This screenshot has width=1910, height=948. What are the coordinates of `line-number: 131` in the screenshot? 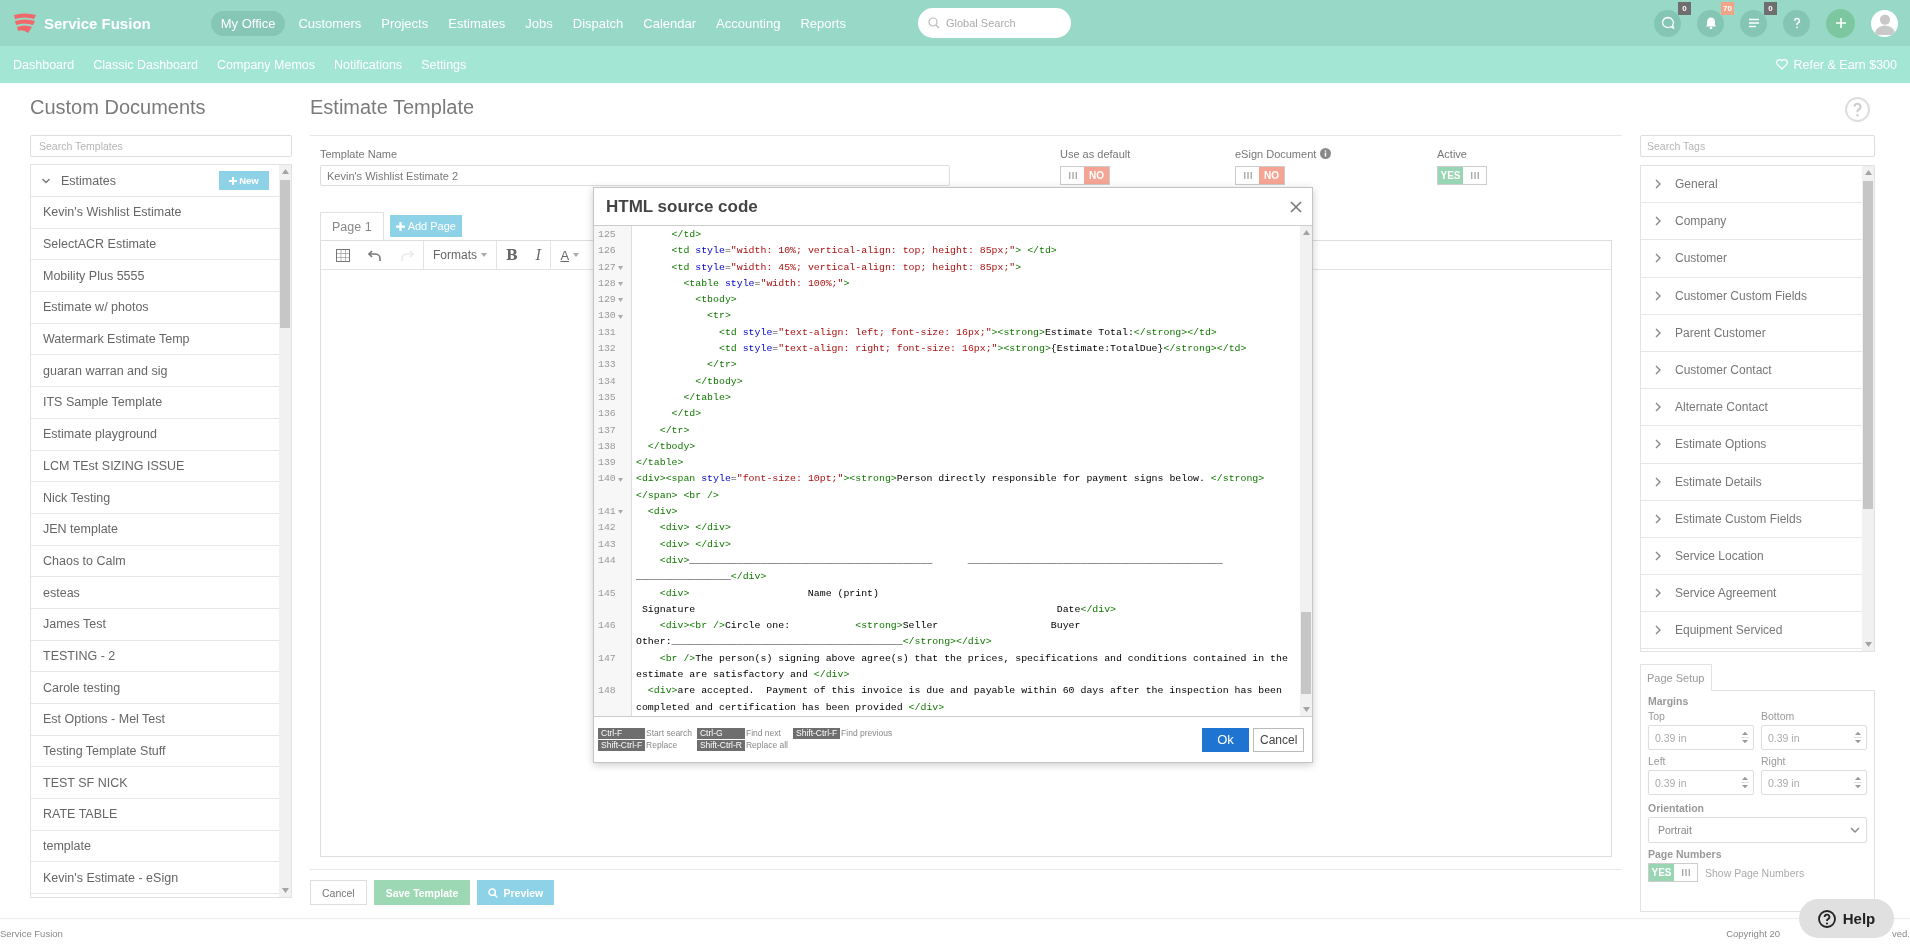 It's located at (607, 332).